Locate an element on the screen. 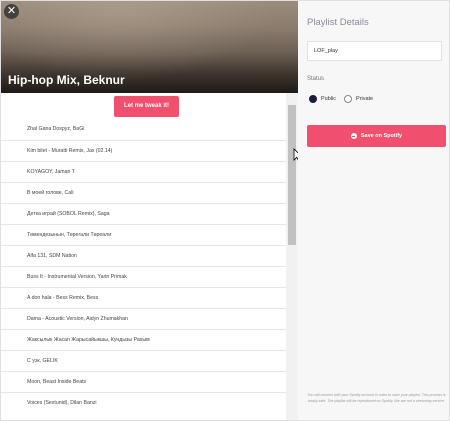 The height and width of the screenshot is (421, 450). close-icon: ✕ is located at coordinates (11, 11).